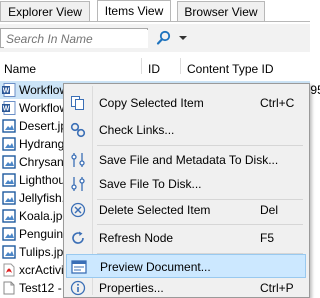 The height and width of the screenshot is (298, 320). I want to click on check-links-icon, so click(78, 130).